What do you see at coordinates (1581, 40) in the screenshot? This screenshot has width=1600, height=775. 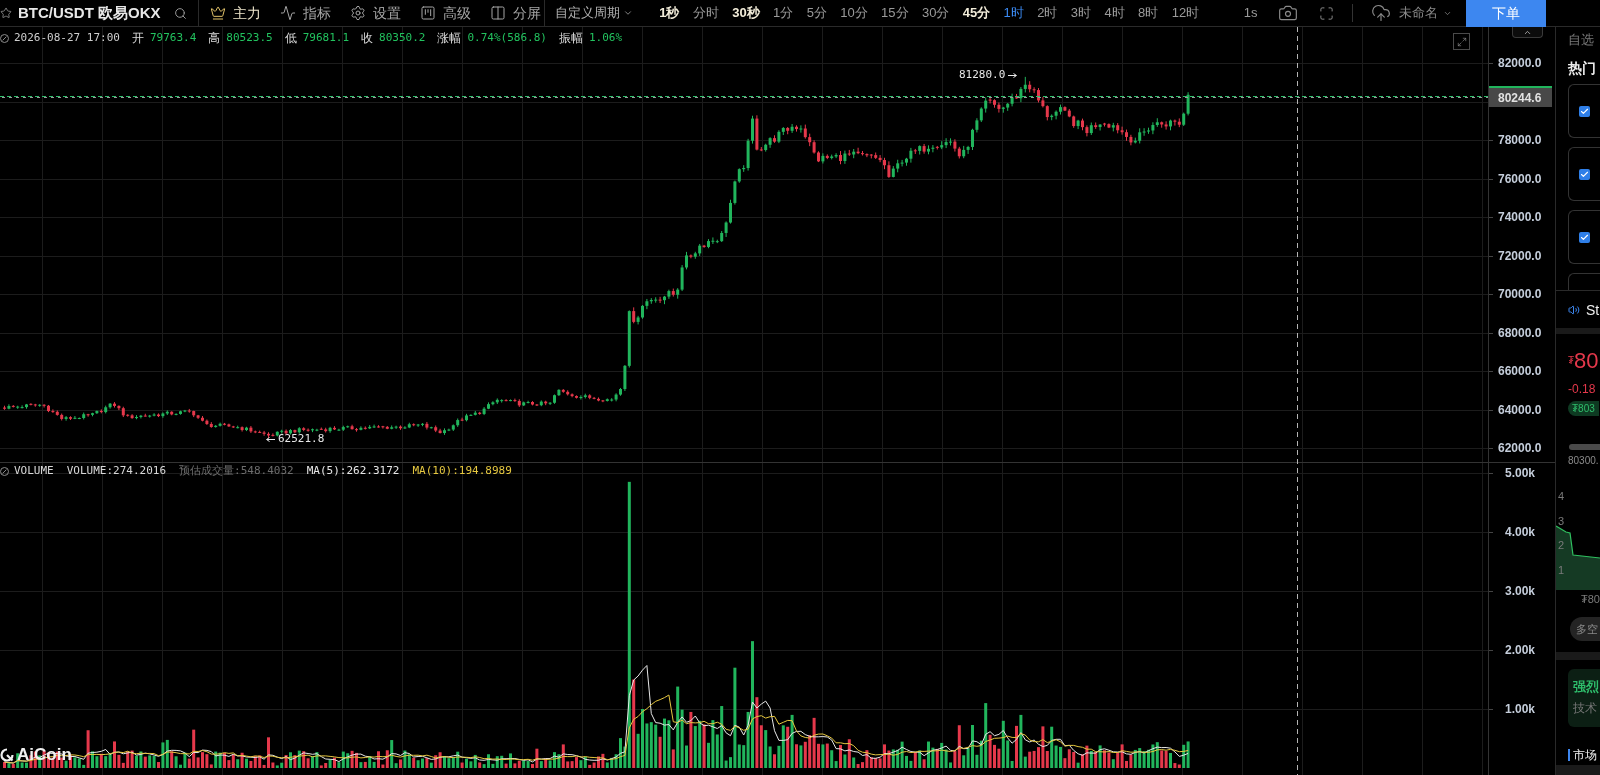 I see `panel-tab: 自选` at bounding box center [1581, 40].